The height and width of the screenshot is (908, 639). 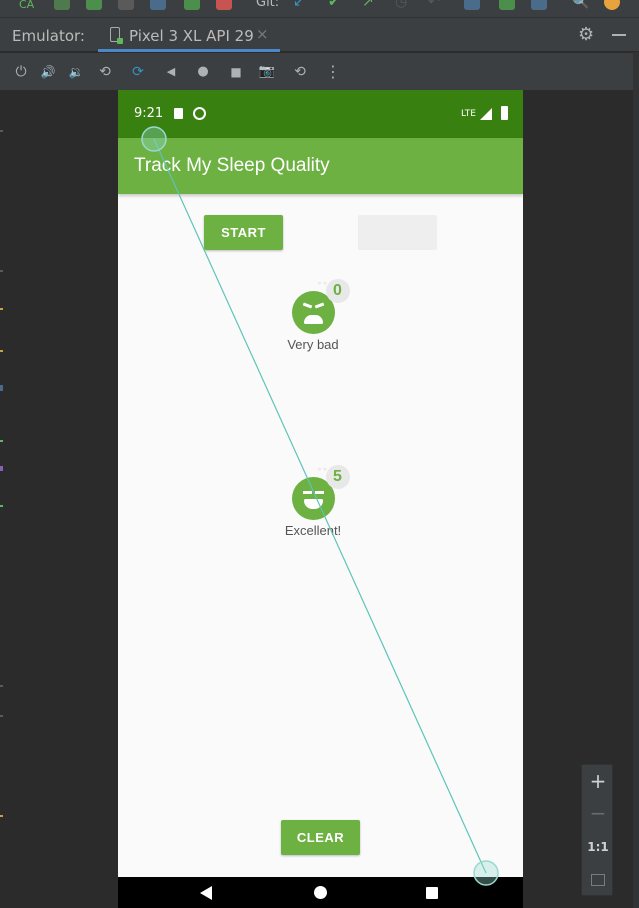 What do you see at coordinates (368, 5) in the screenshot?
I see `git-push-icon: ↗` at bounding box center [368, 5].